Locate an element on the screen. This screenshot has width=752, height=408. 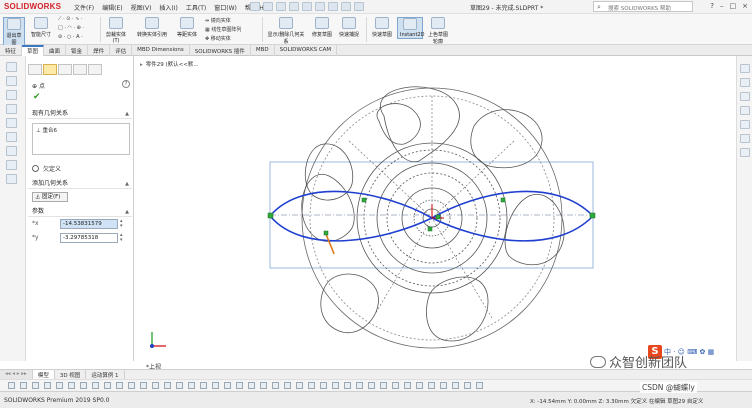
relations-list: ⊥ 重合6 is located at coordinates (81, 139).